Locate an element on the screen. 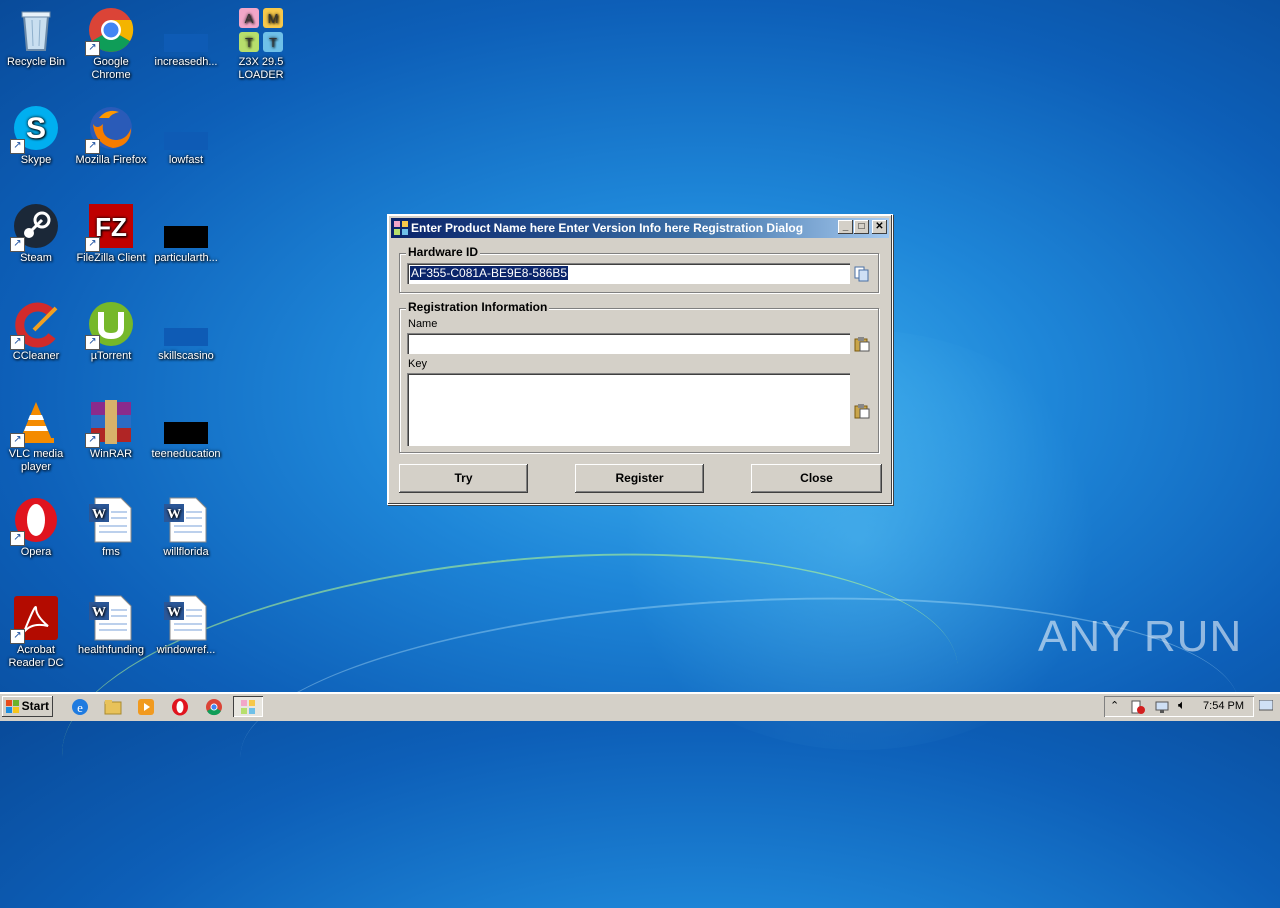 The width and height of the screenshot is (1280, 908). start-button: Start is located at coordinates (27, 706).